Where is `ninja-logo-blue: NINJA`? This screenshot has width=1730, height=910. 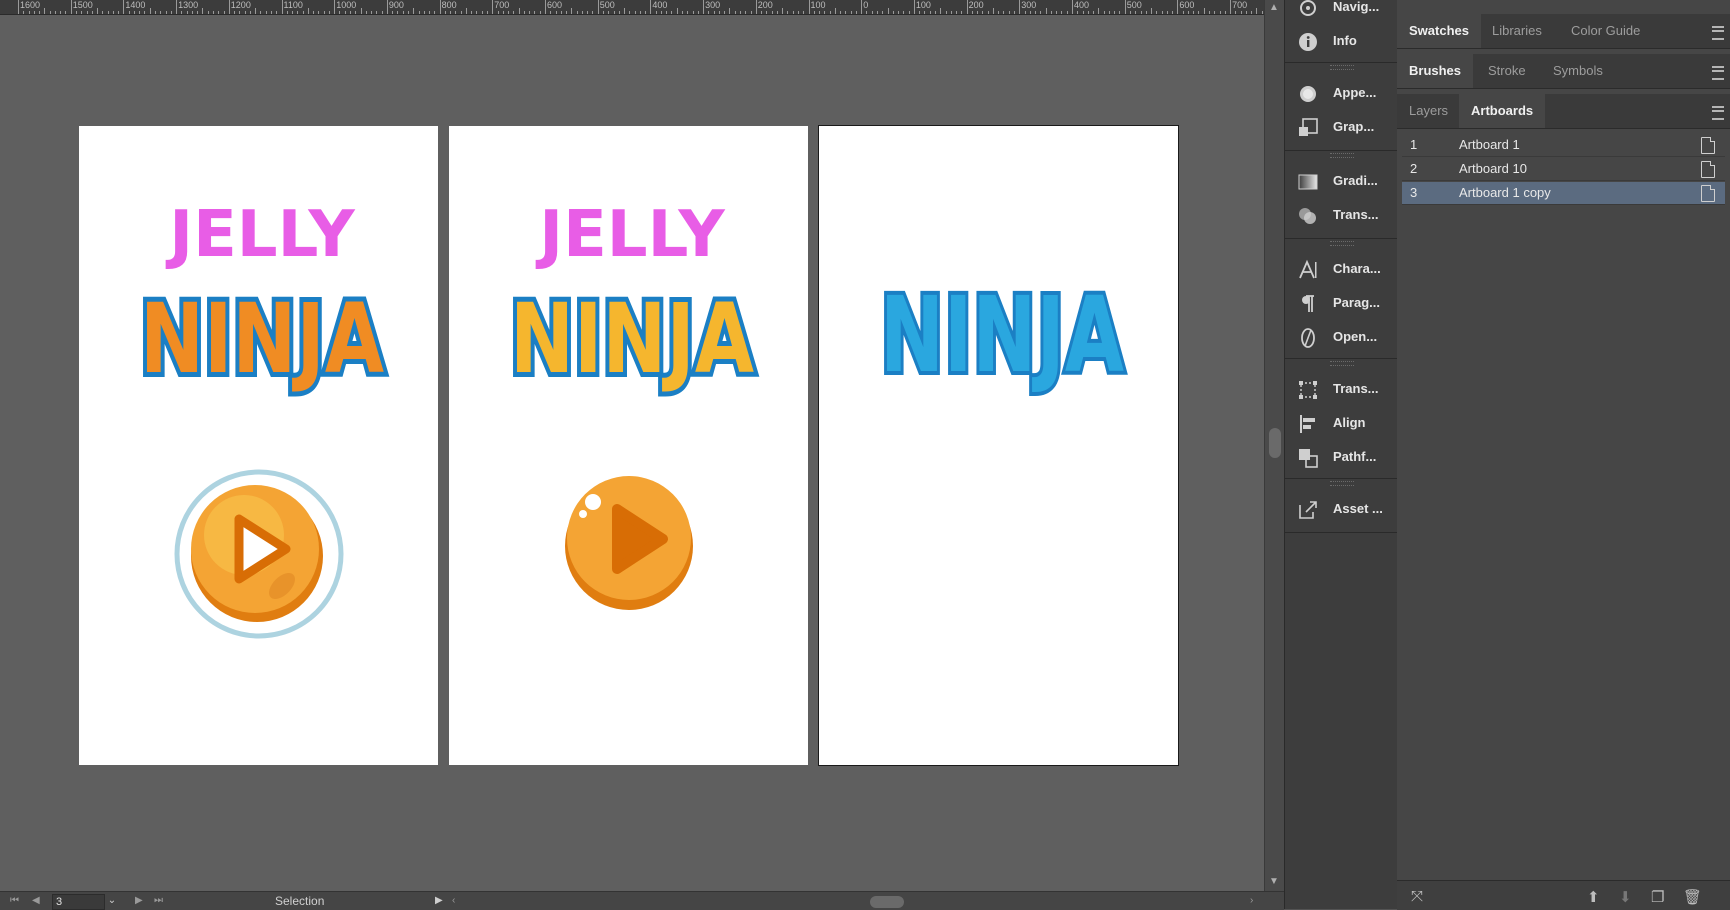
ninja-logo-blue: NINJA is located at coordinates (998, 445).